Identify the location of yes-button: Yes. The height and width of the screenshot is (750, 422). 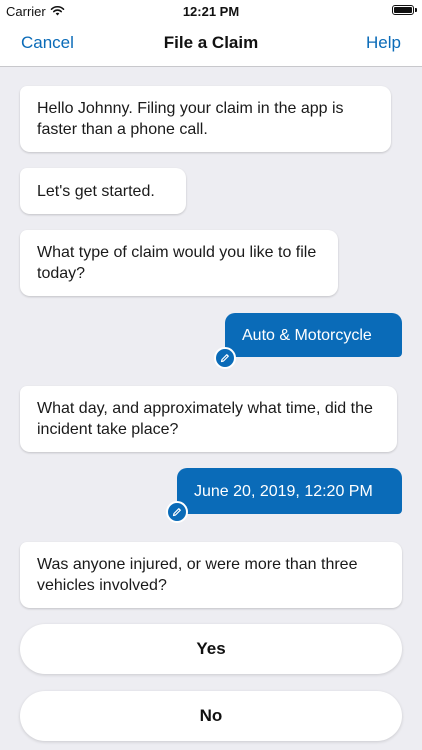
(211, 649).